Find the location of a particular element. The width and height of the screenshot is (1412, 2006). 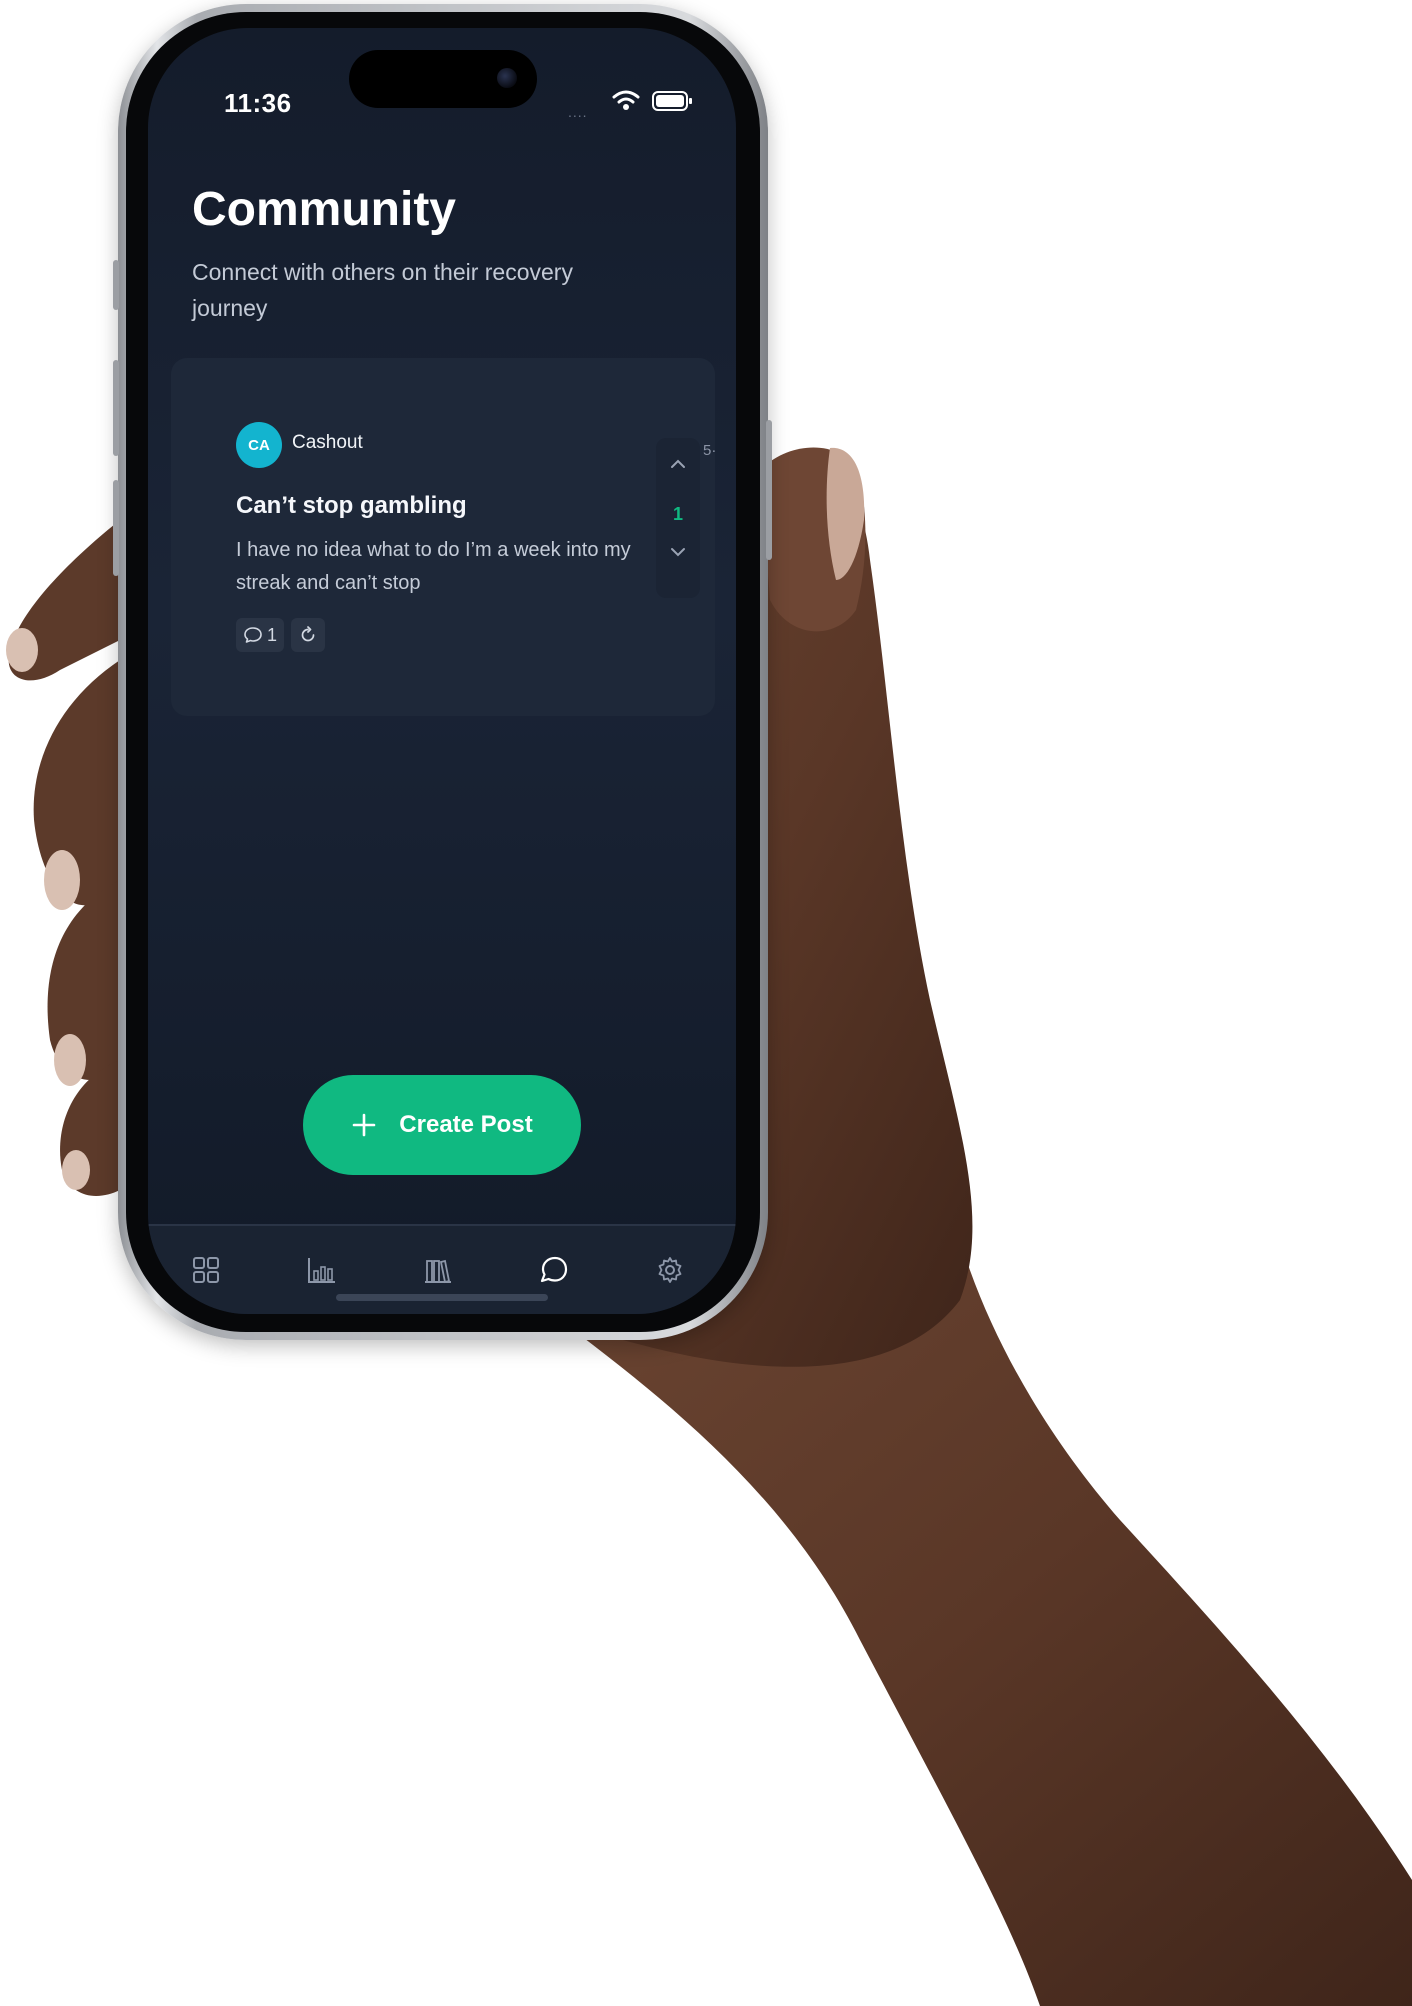

tab-stats is located at coordinates (322, 1270).